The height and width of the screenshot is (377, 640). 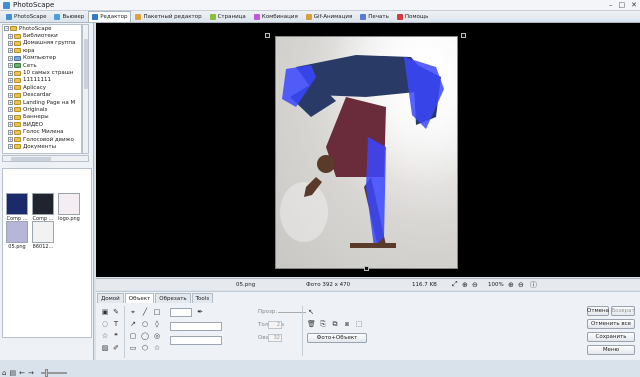 I want to click on speech-bubble-icon: ◌, so click(x=105, y=324).